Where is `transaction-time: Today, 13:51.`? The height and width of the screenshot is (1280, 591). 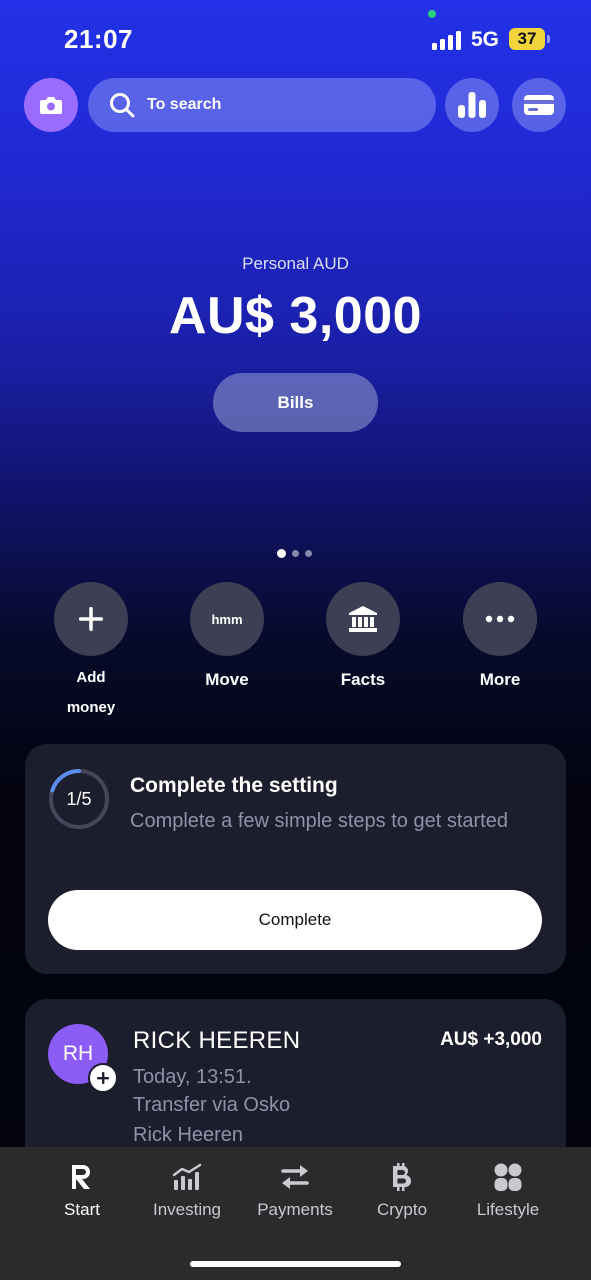
transaction-time: Today, 13:51. is located at coordinates (192, 1077).